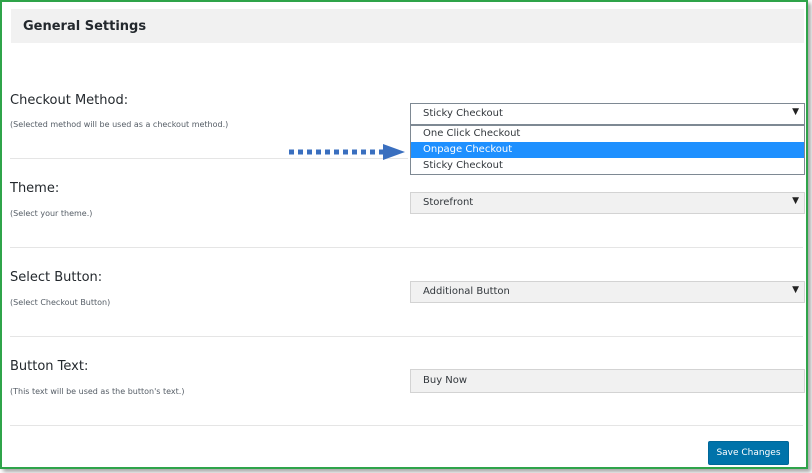  Describe the element at coordinates (607, 134) in the screenshot. I see `option-one-click-checkout: One Click Checkout` at that location.